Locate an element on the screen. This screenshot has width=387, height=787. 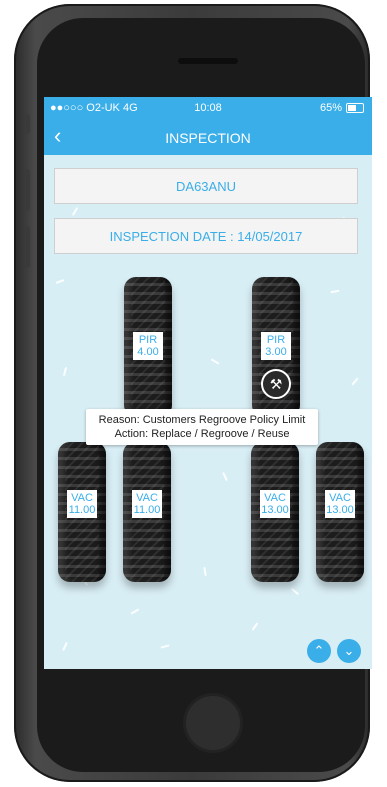
chevron-up-icon: ⌃ is located at coordinates (319, 651).